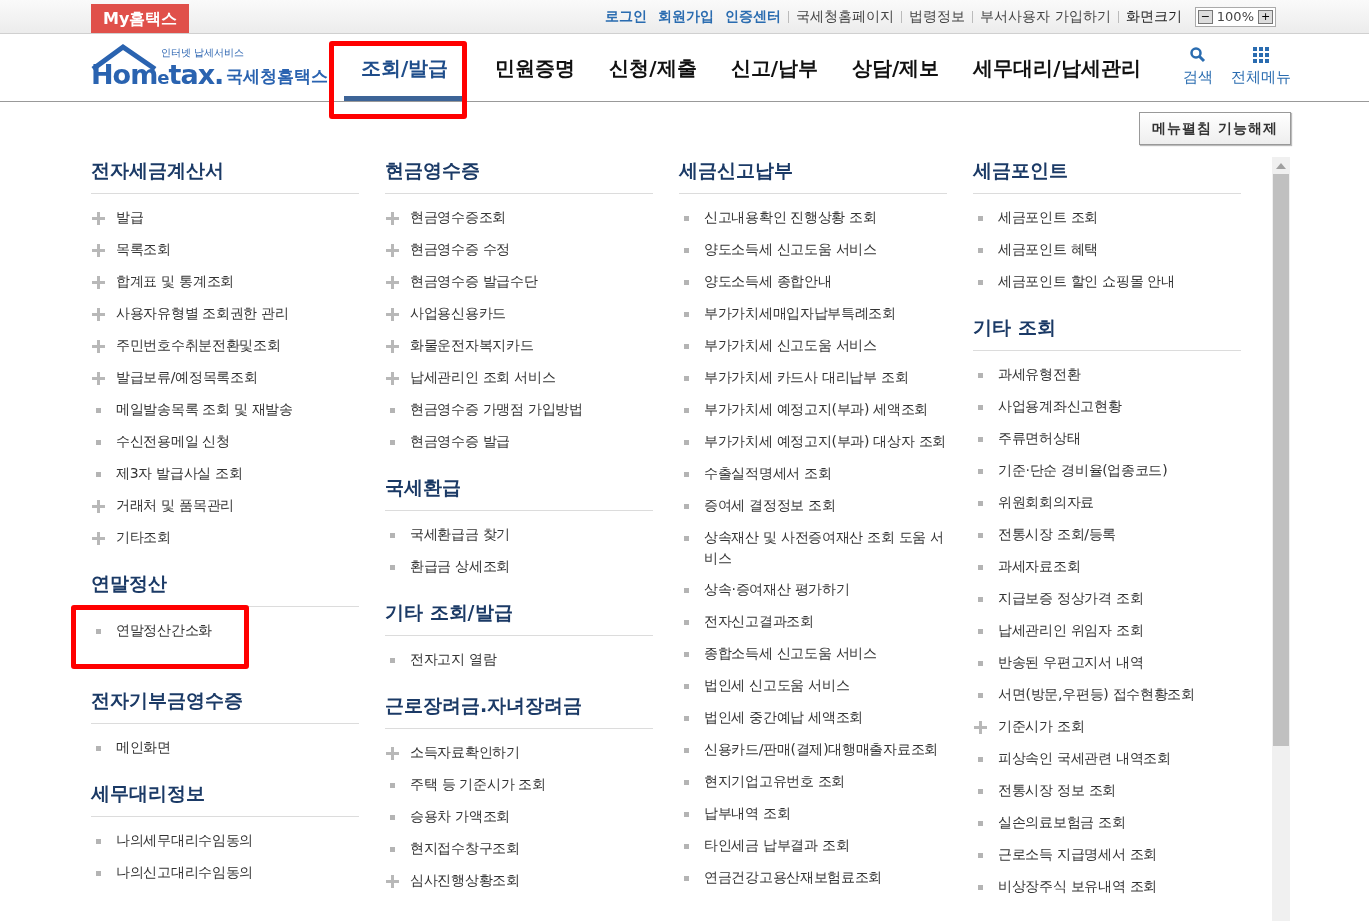 The height and width of the screenshot is (921, 1369). What do you see at coordinates (1261, 67) in the screenshot?
I see `all-menu-link: 전체메뉴` at bounding box center [1261, 67].